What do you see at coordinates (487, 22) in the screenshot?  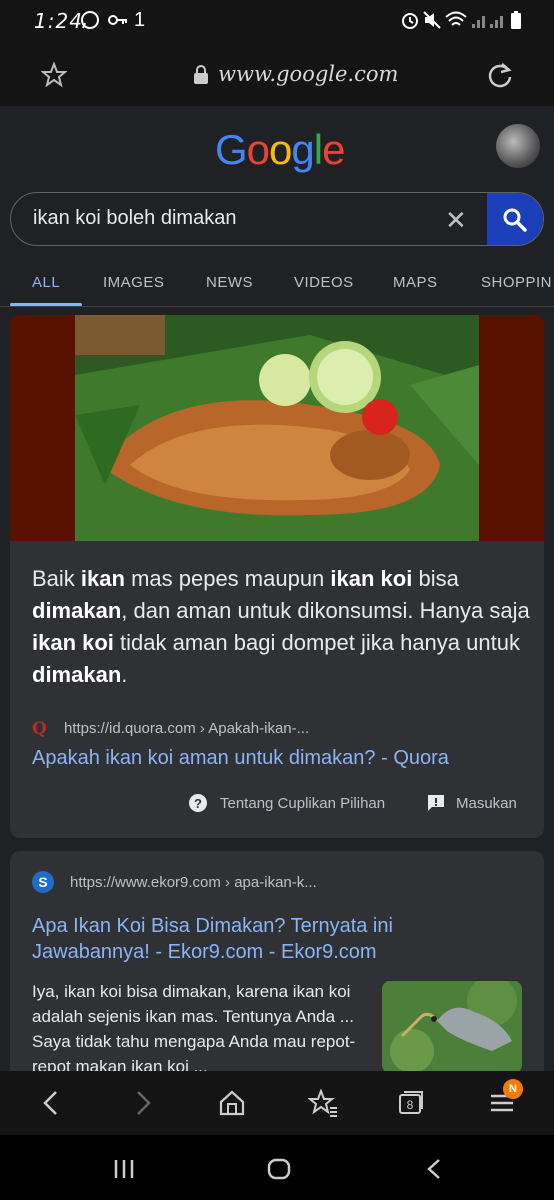 I see `signal-icon` at bounding box center [487, 22].